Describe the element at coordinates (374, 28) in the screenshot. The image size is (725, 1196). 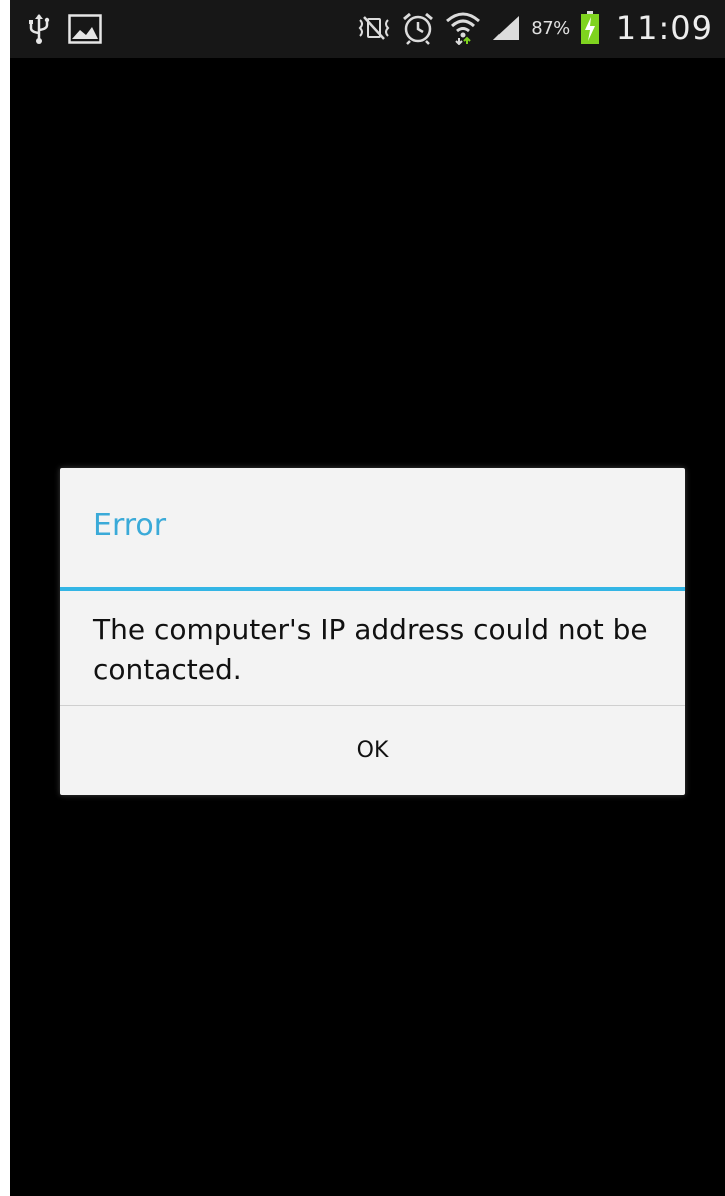
I see `silent-mode-icon` at that location.